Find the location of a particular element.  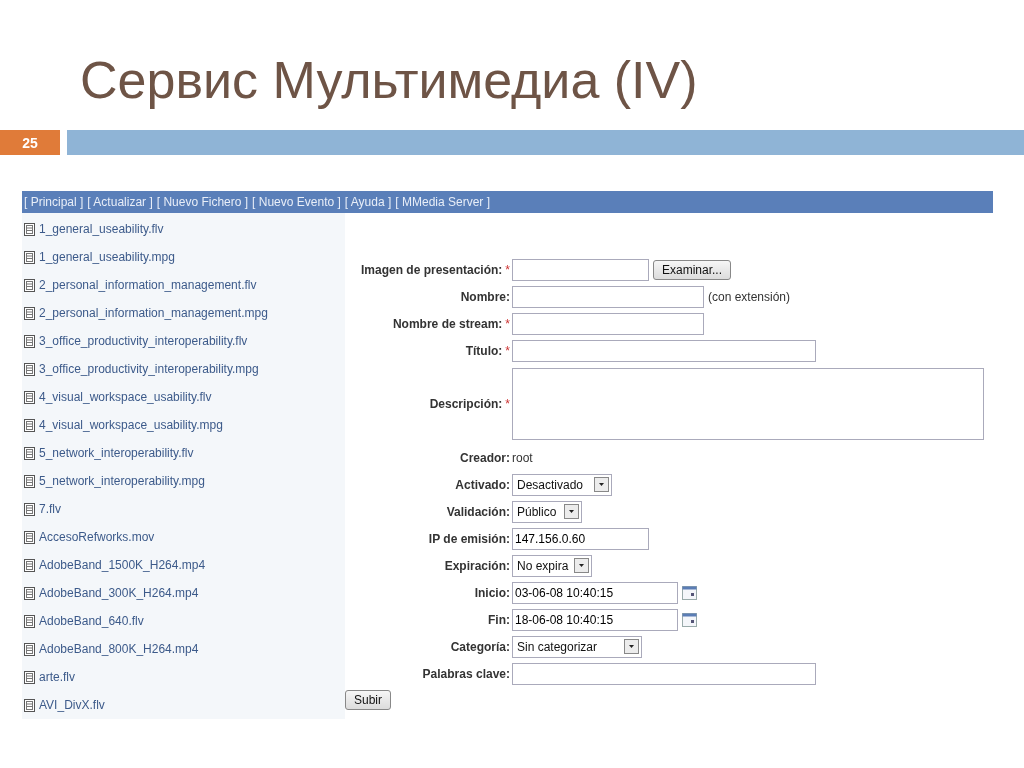

field-label: Imagen de presentación: is located at coordinates (431, 269).